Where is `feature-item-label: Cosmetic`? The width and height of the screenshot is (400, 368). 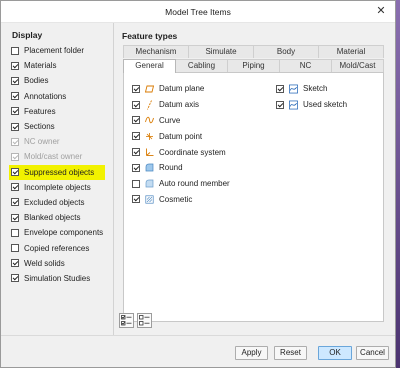
feature-item-label: Cosmetic is located at coordinates (176, 199).